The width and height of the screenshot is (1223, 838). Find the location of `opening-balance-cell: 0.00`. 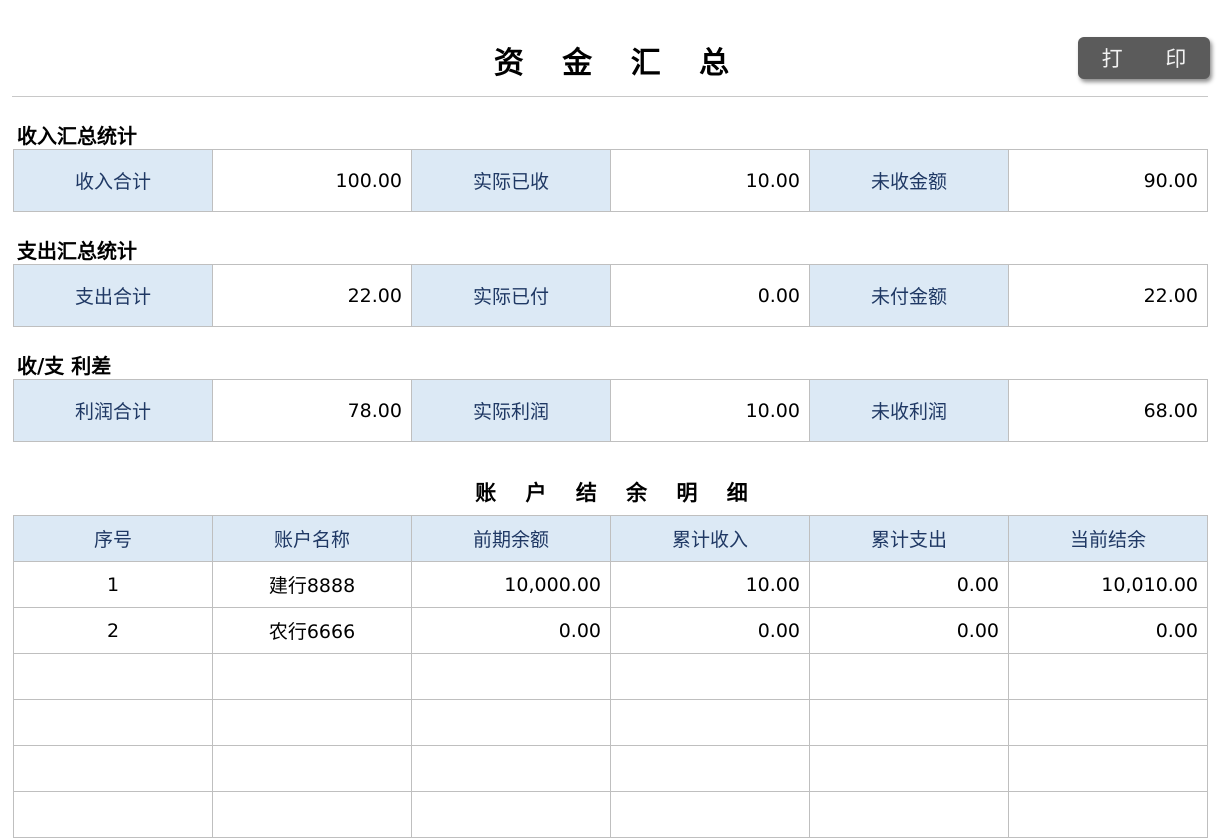

opening-balance-cell: 0.00 is located at coordinates (511, 630).